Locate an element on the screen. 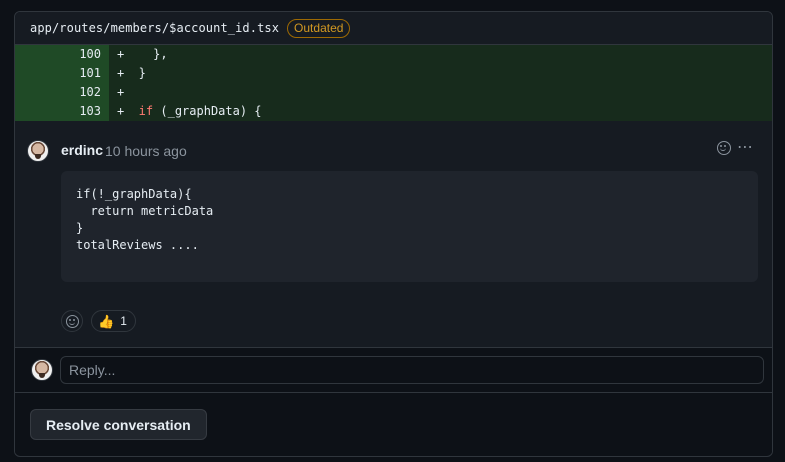 Image resolution: width=785 pixels, height=462 pixels. line-code: + is located at coordinates (440, 92).